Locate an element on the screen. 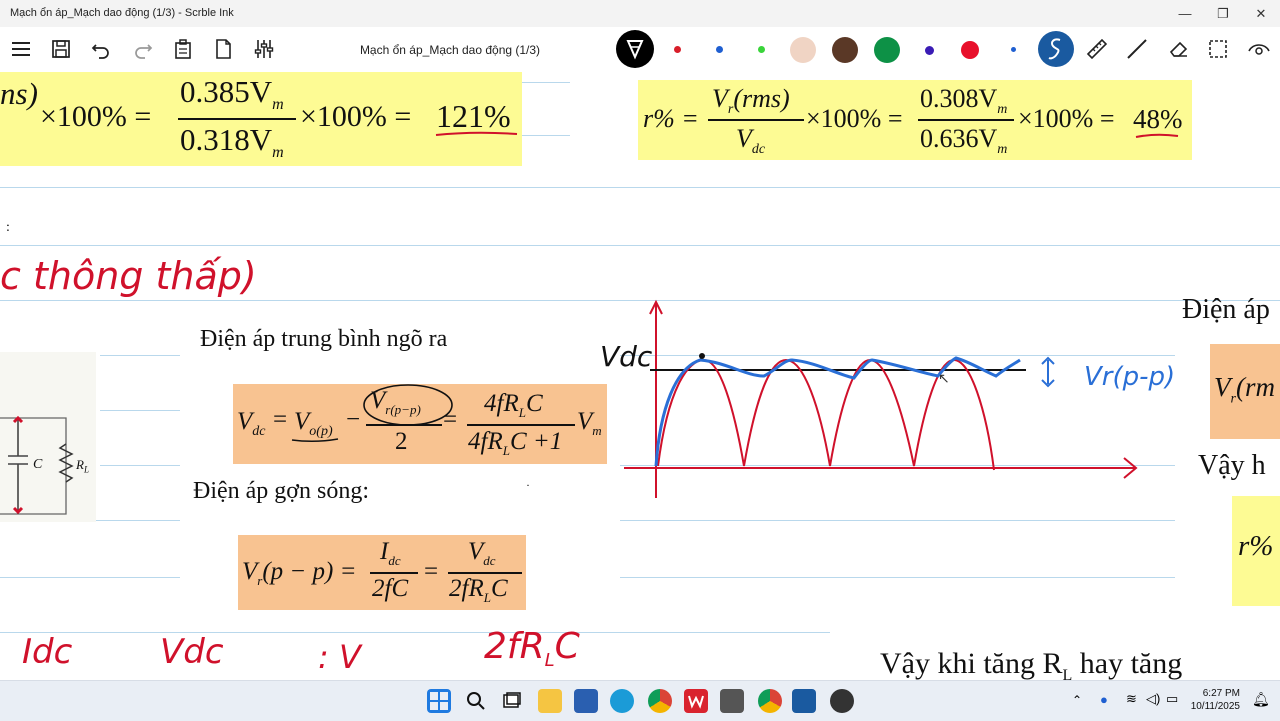 The image size is (1280, 721). ripple-den1: 2fC is located at coordinates (390, 588).